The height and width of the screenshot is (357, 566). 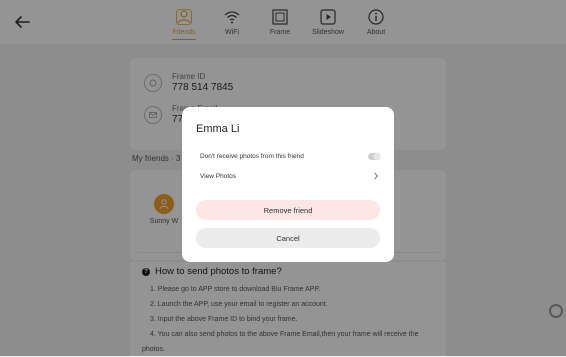 What do you see at coordinates (218, 176) in the screenshot?
I see `view-photos-label: View Photos` at bounding box center [218, 176].